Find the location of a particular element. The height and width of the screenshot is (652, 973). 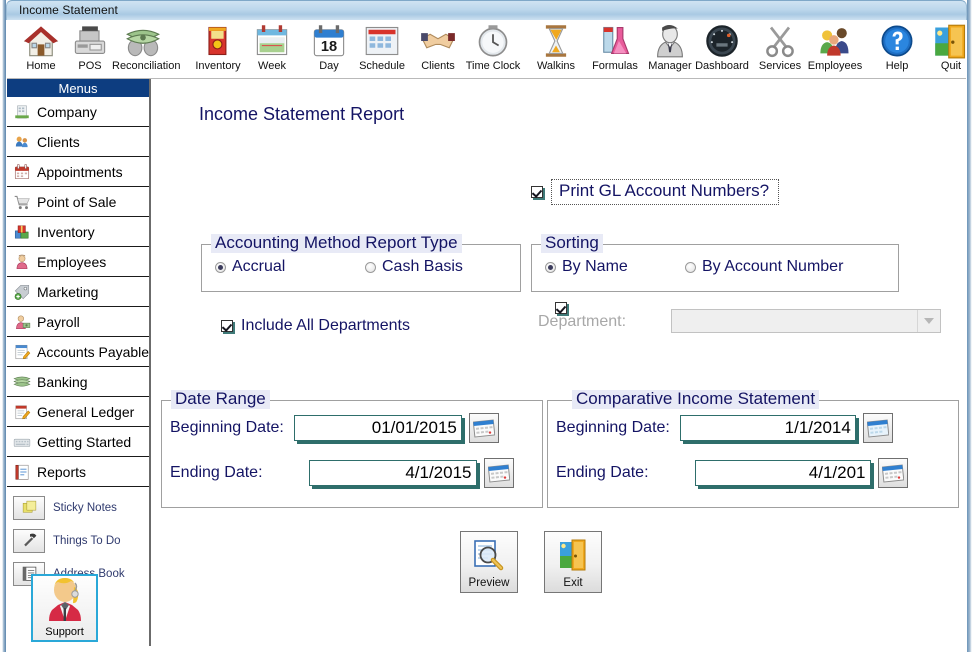

preview-button: Preview is located at coordinates (489, 562).